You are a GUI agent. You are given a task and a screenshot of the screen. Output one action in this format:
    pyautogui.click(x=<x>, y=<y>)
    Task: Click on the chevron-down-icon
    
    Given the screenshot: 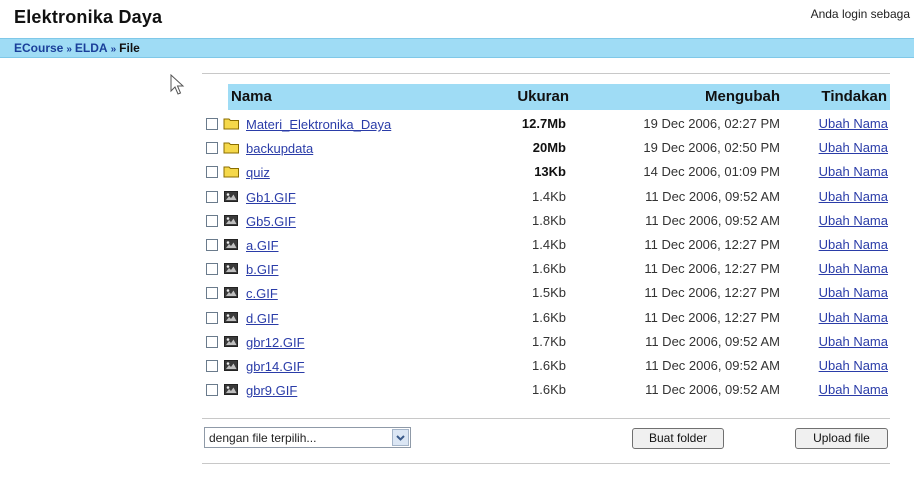 What is the action you would take?
    pyautogui.click(x=400, y=437)
    